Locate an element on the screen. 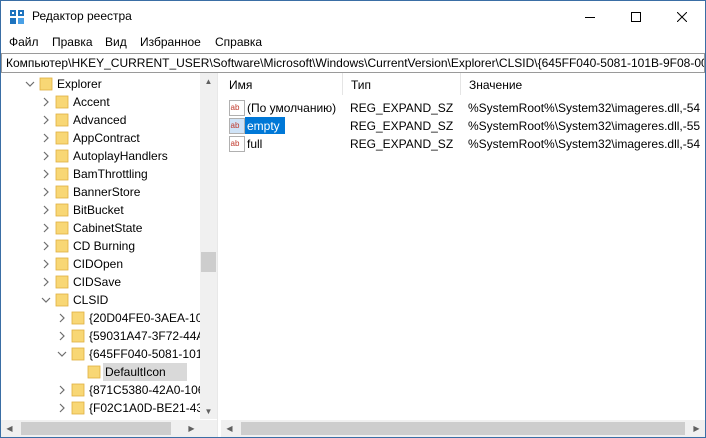 This screenshot has height=438, width=706. tree-item-label: CabinetState is located at coordinates (108, 228).